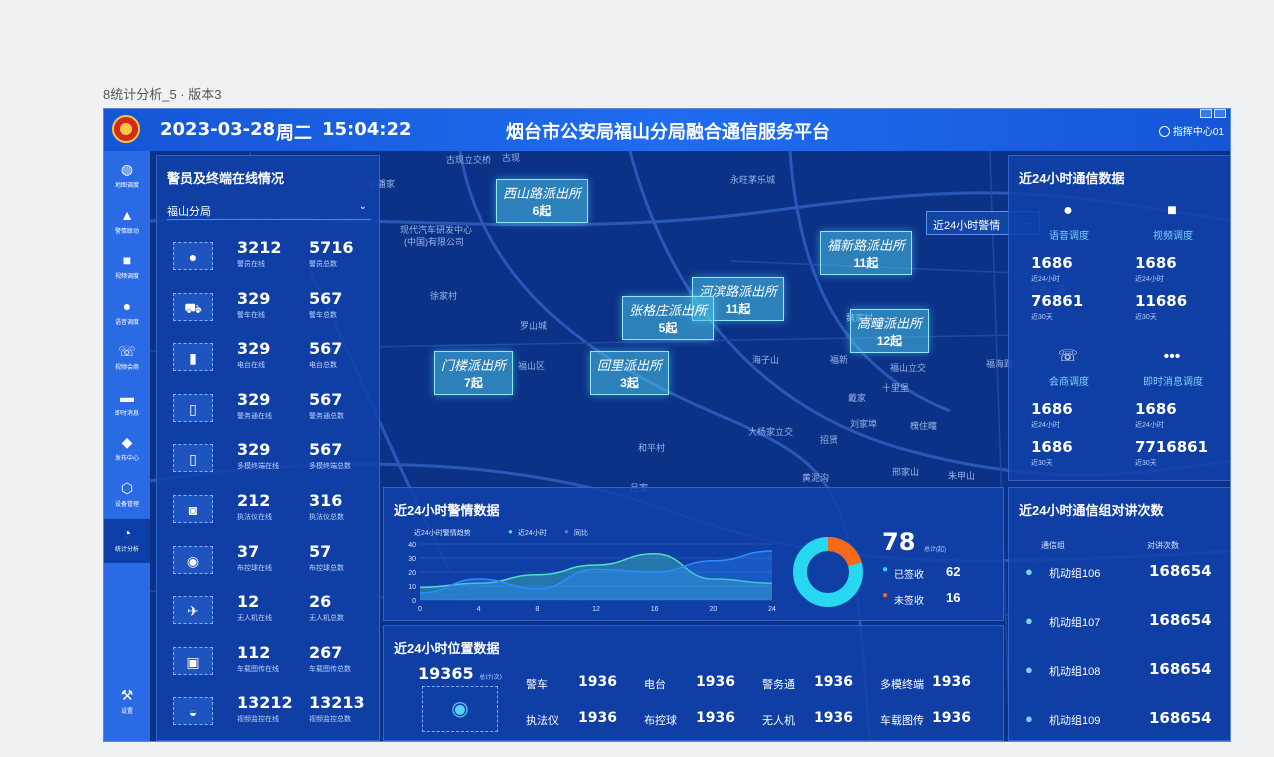 This screenshot has height=757, width=1274. I want to click on location-item: 车载图传 1936, so click(938, 719).